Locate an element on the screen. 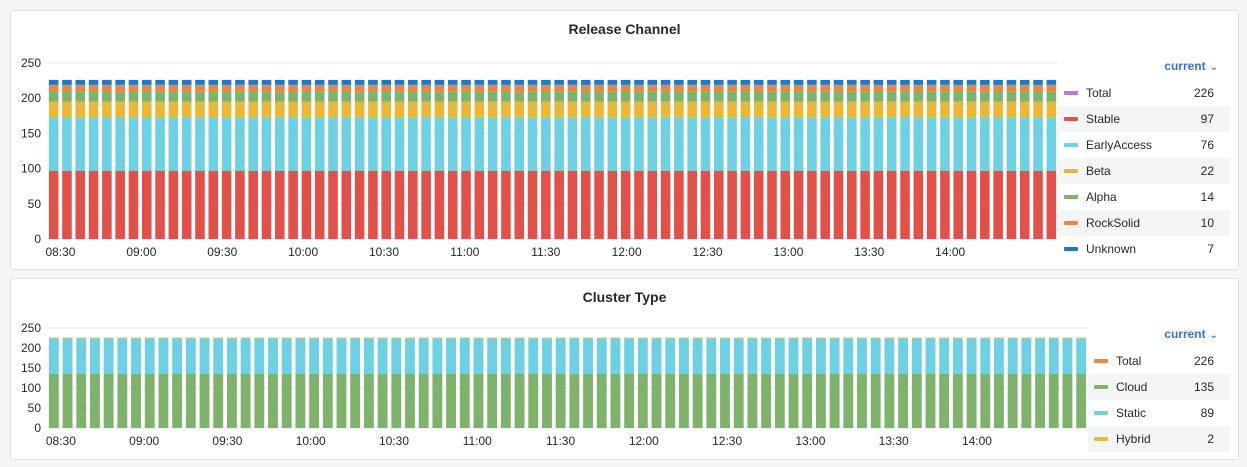  x-tick-label: 10:00 is located at coordinates (303, 252).